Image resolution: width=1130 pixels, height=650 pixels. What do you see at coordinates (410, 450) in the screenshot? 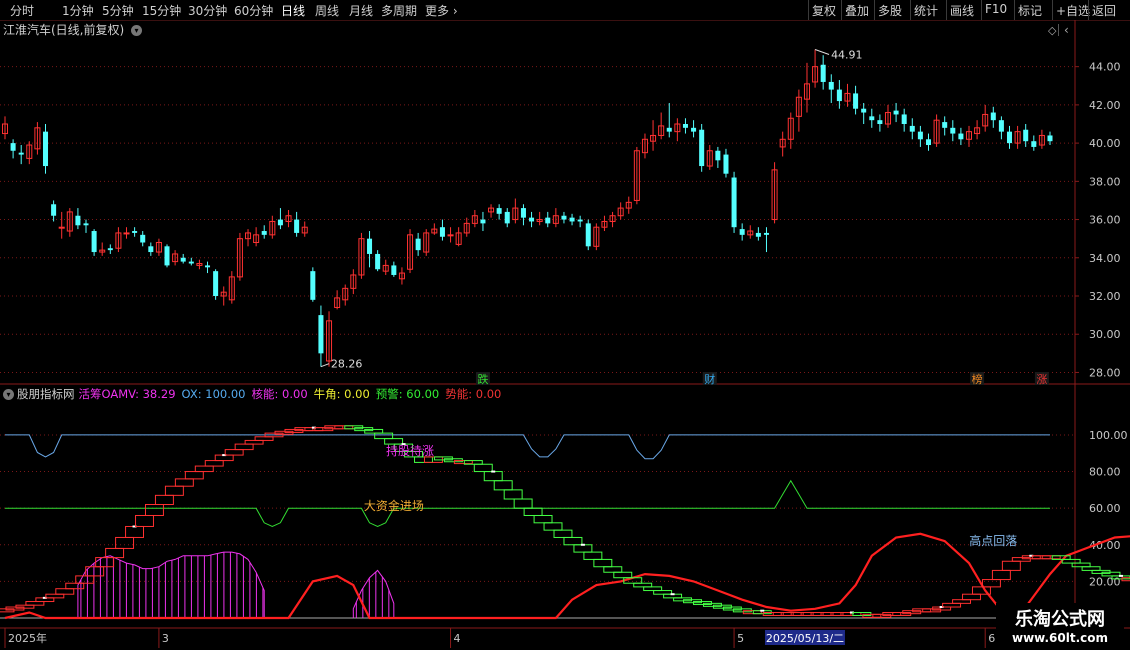
I see `annotation-hold: 持股待涨` at bounding box center [410, 450].